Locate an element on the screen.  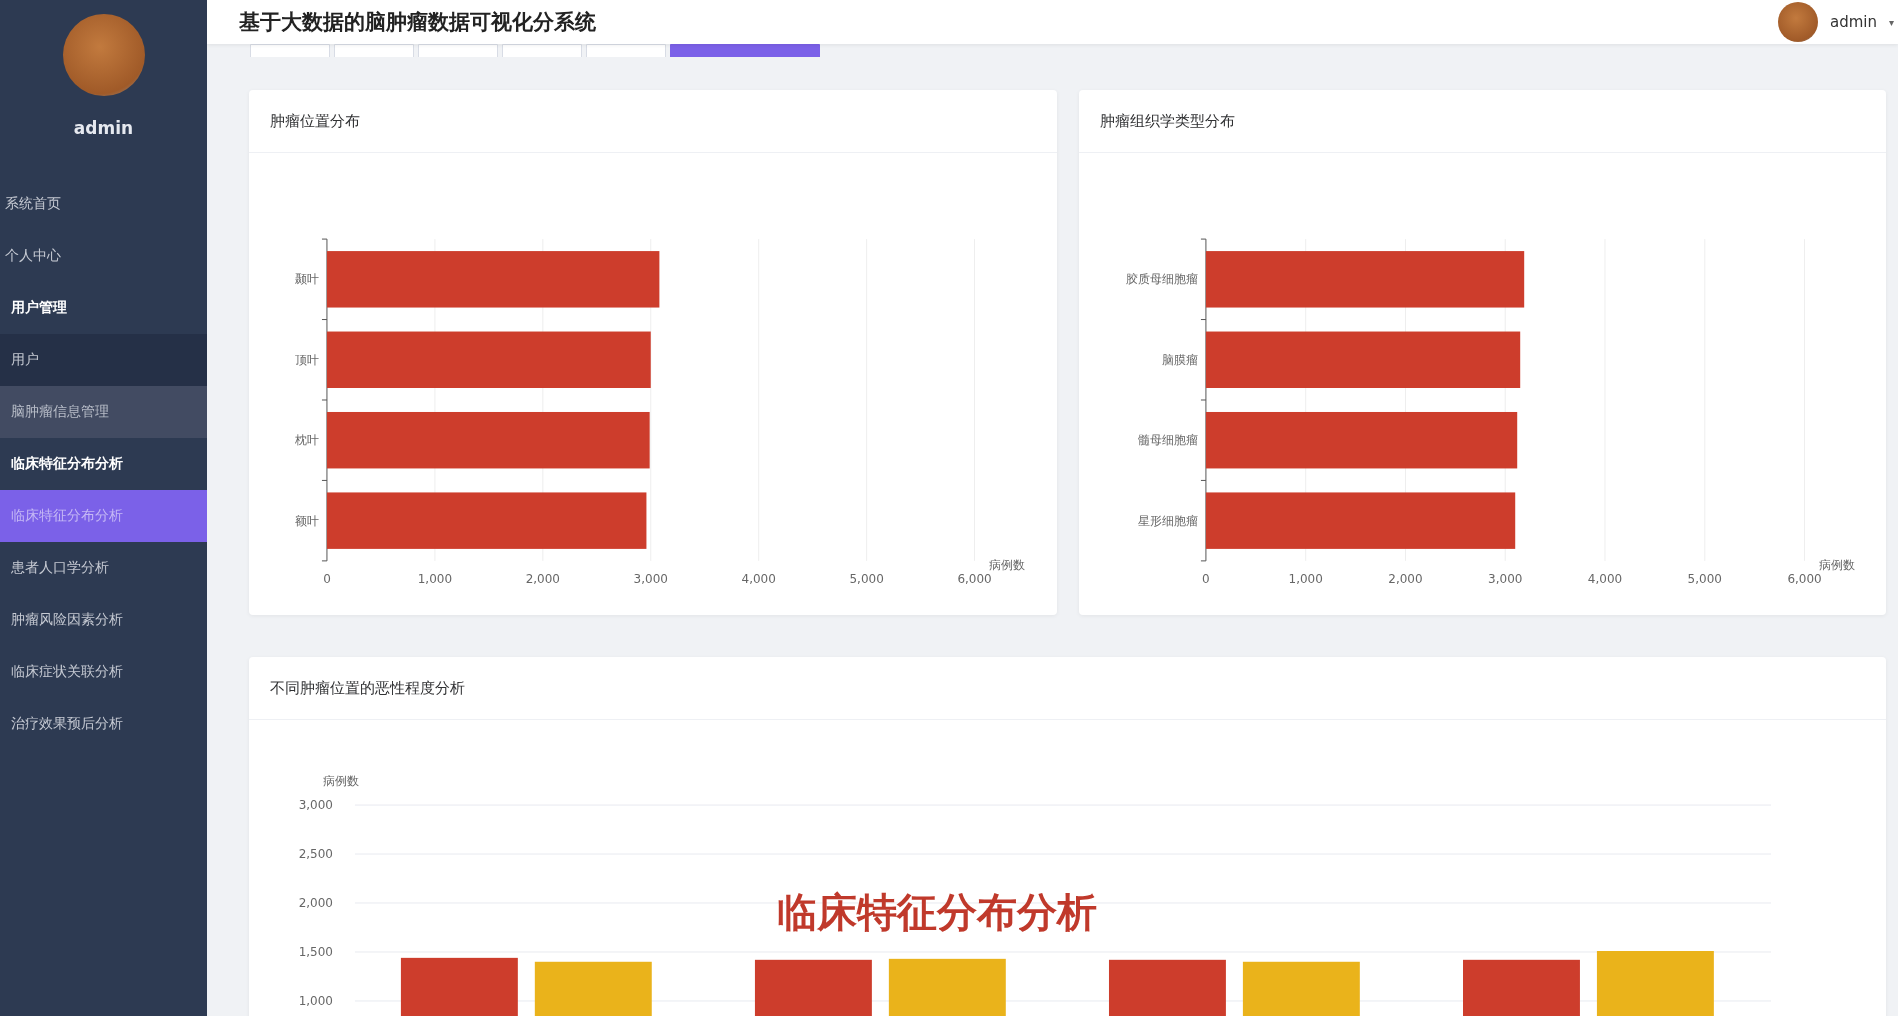
submenu-title: 脑肿瘤信息管理 is located at coordinates (103, 412).